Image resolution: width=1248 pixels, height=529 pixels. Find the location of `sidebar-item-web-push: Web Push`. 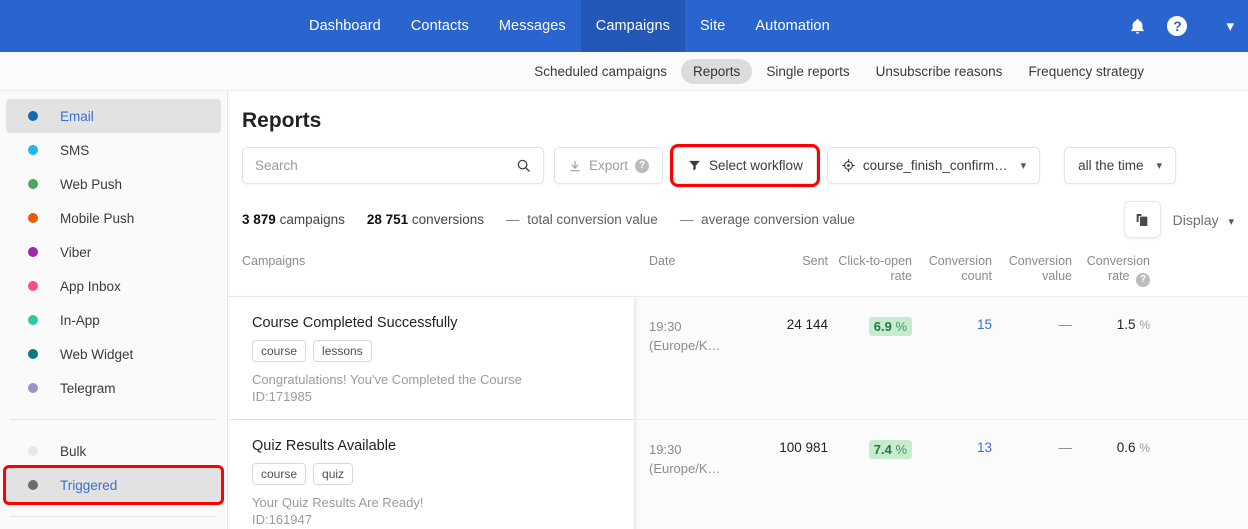

sidebar-item-web-push: Web Push is located at coordinates (113, 184).